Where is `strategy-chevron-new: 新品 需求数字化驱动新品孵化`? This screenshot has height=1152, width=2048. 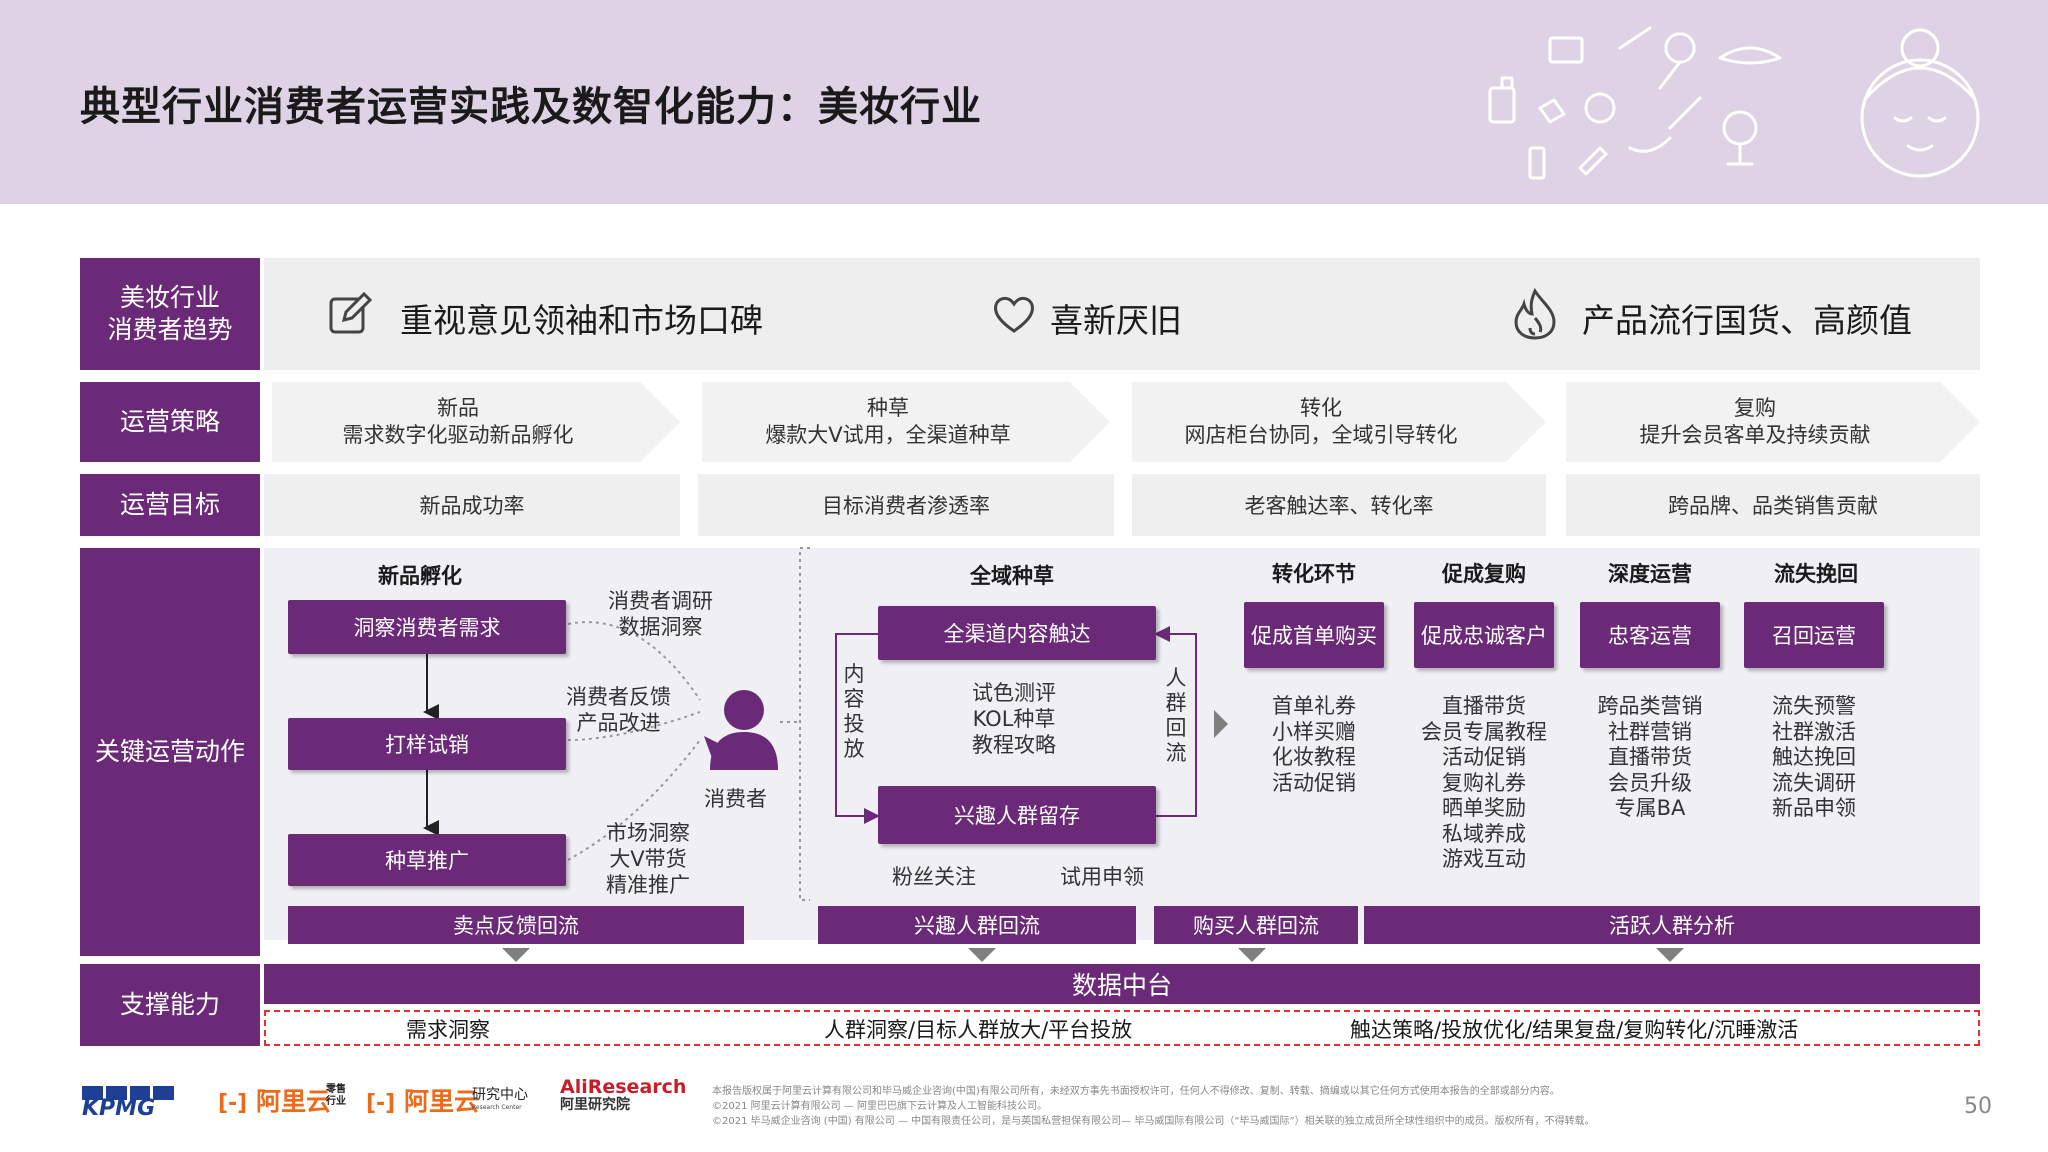
strategy-chevron-new: 新品 需求数字化驱动新品孵化 is located at coordinates (476, 422).